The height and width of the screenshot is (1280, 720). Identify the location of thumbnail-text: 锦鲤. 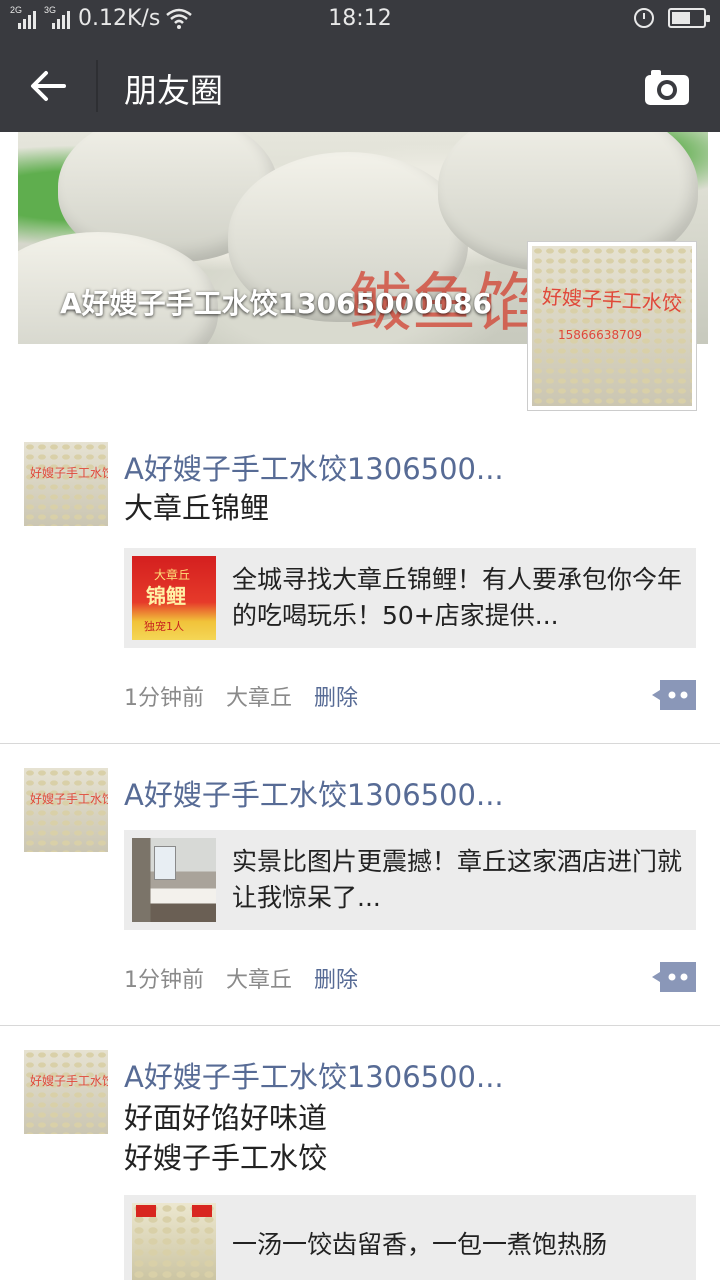
(166, 596).